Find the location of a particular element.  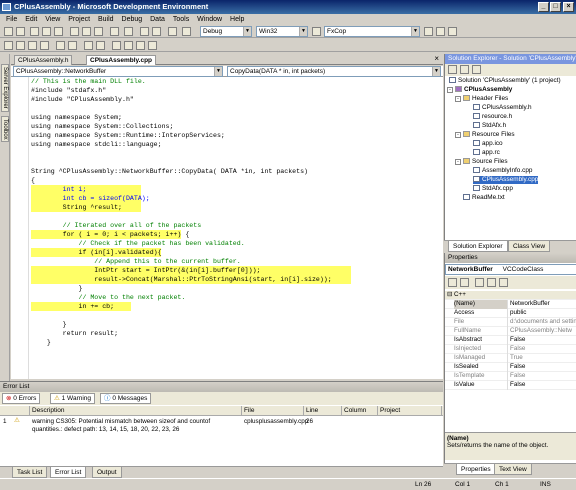

properties-view-icon is located at coordinates (479, 282).